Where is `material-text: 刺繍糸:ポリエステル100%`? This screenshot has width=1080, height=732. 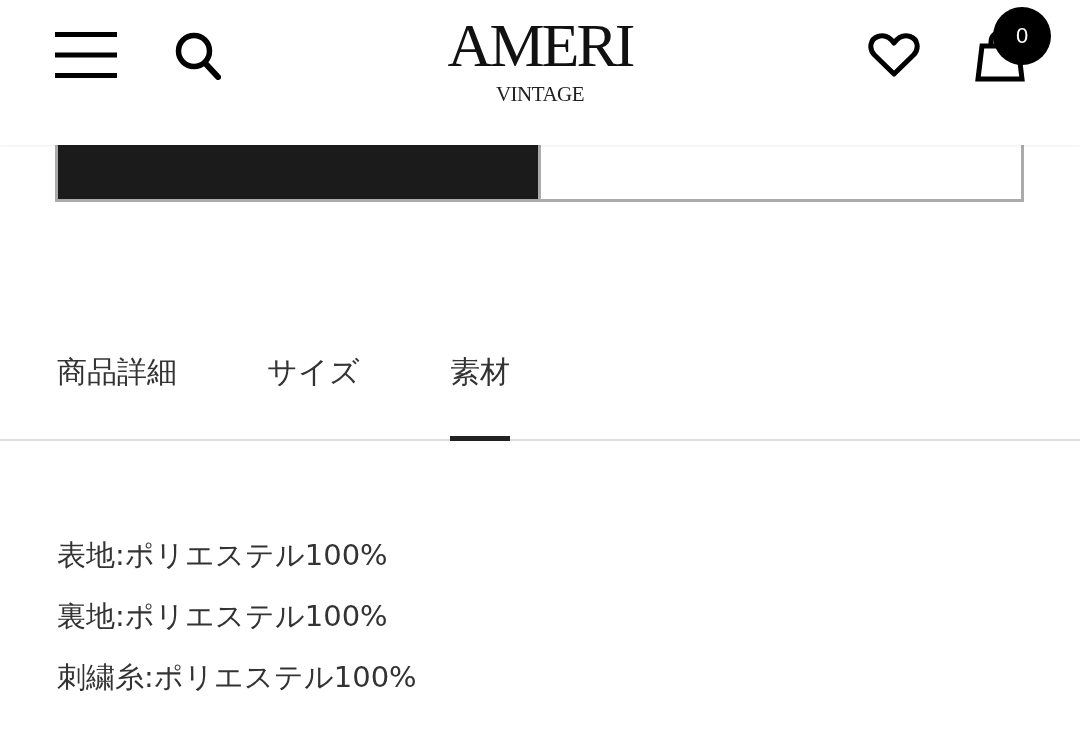
material-text: 刺繍糸:ポリエステル100% is located at coordinates (237, 677).